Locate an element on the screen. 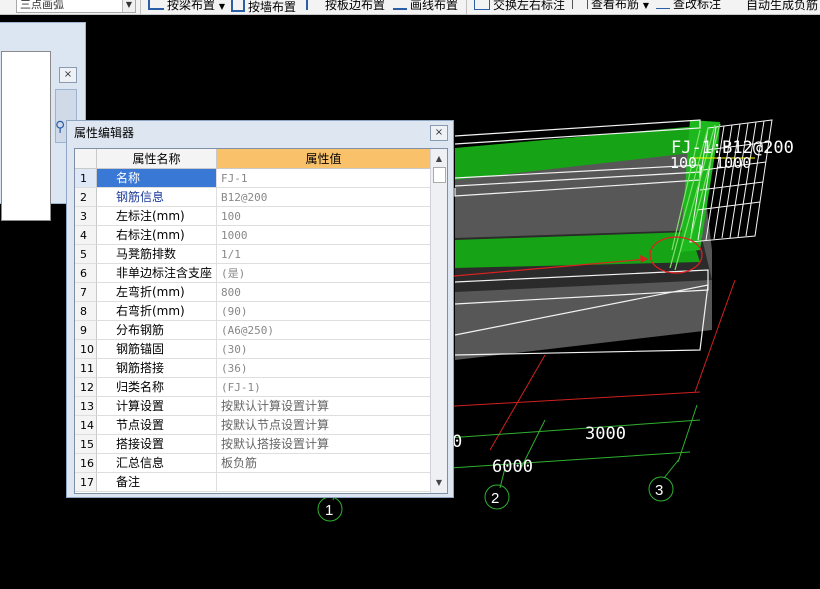  edit-labels-label: 查改标注 is located at coordinates (697, 5).